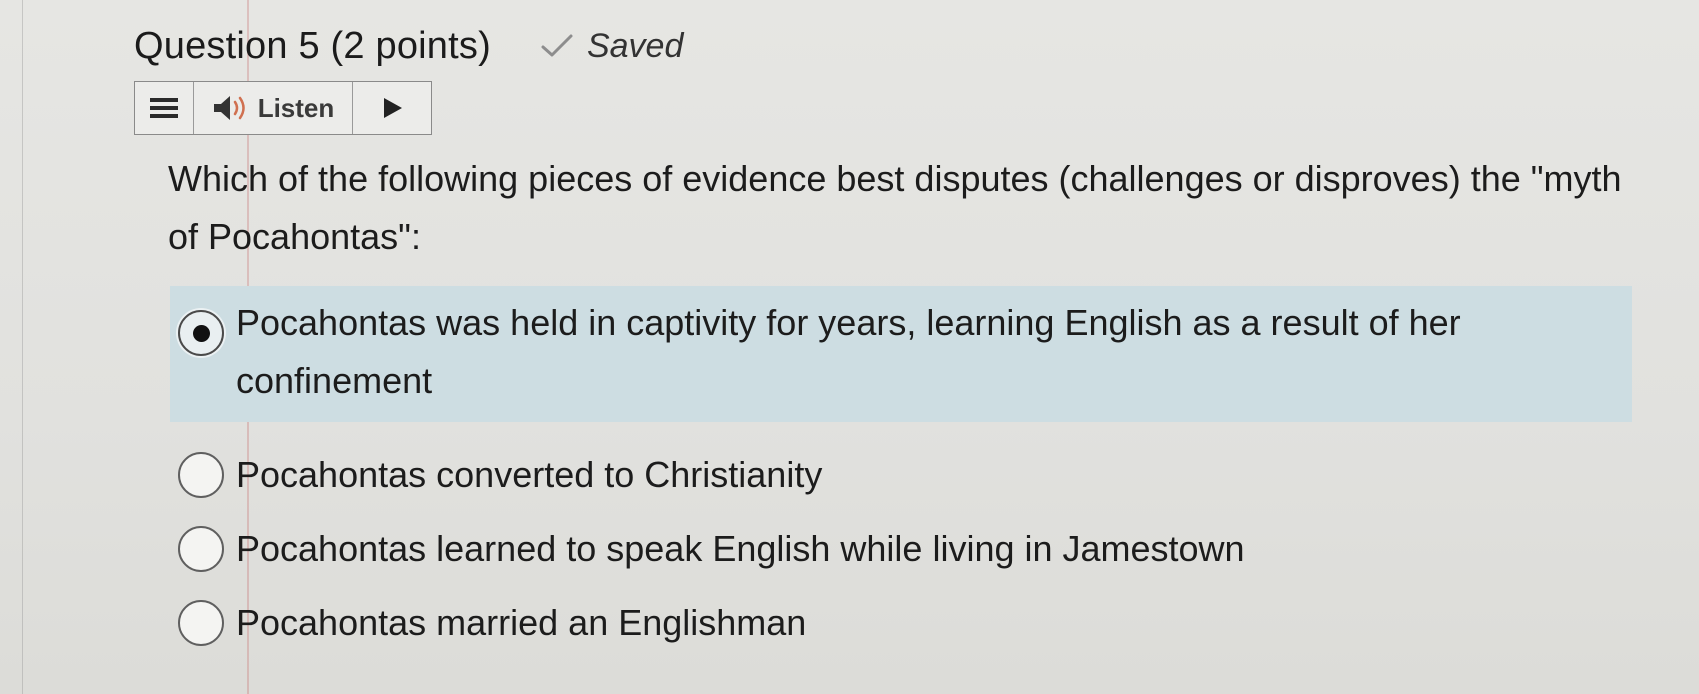 The image size is (1699, 694). I want to click on read-aloud-toolbar: Listen, so click(283, 108).